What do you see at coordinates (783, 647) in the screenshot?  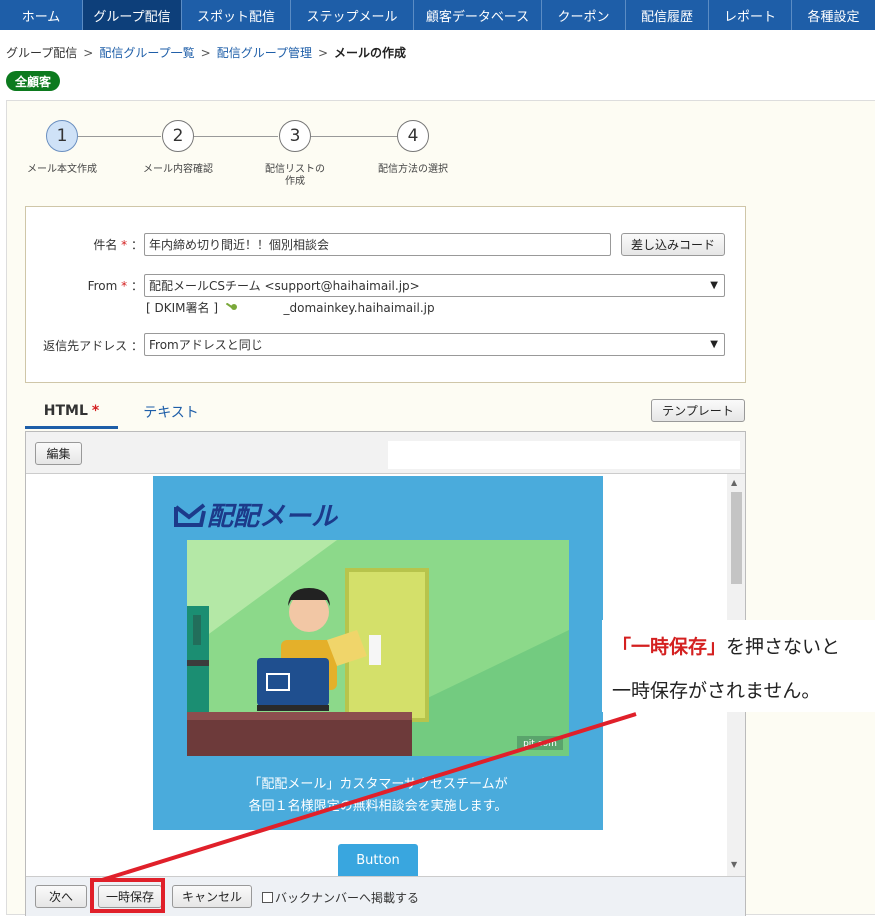 I see `callout-line1-rest: を押さないと` at bounding box center [783, 647].